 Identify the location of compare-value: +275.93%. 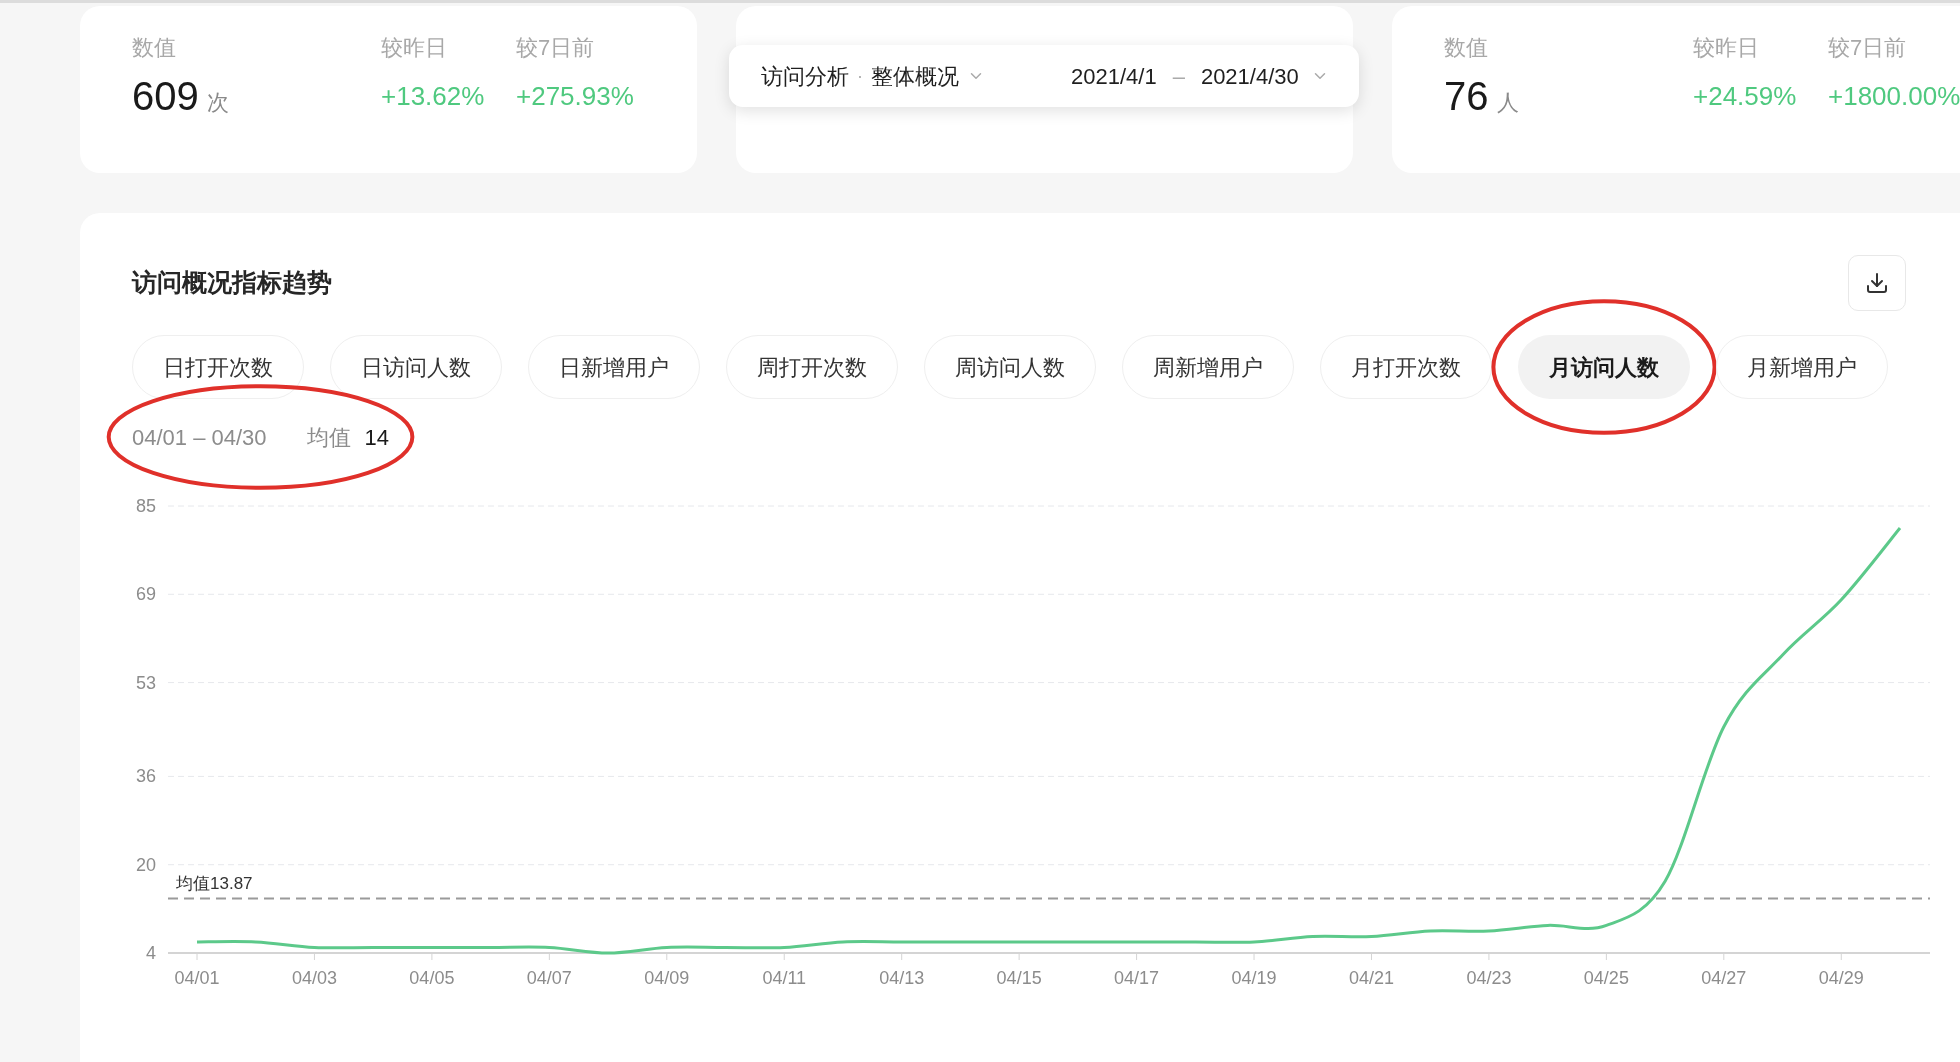
(575, 96).